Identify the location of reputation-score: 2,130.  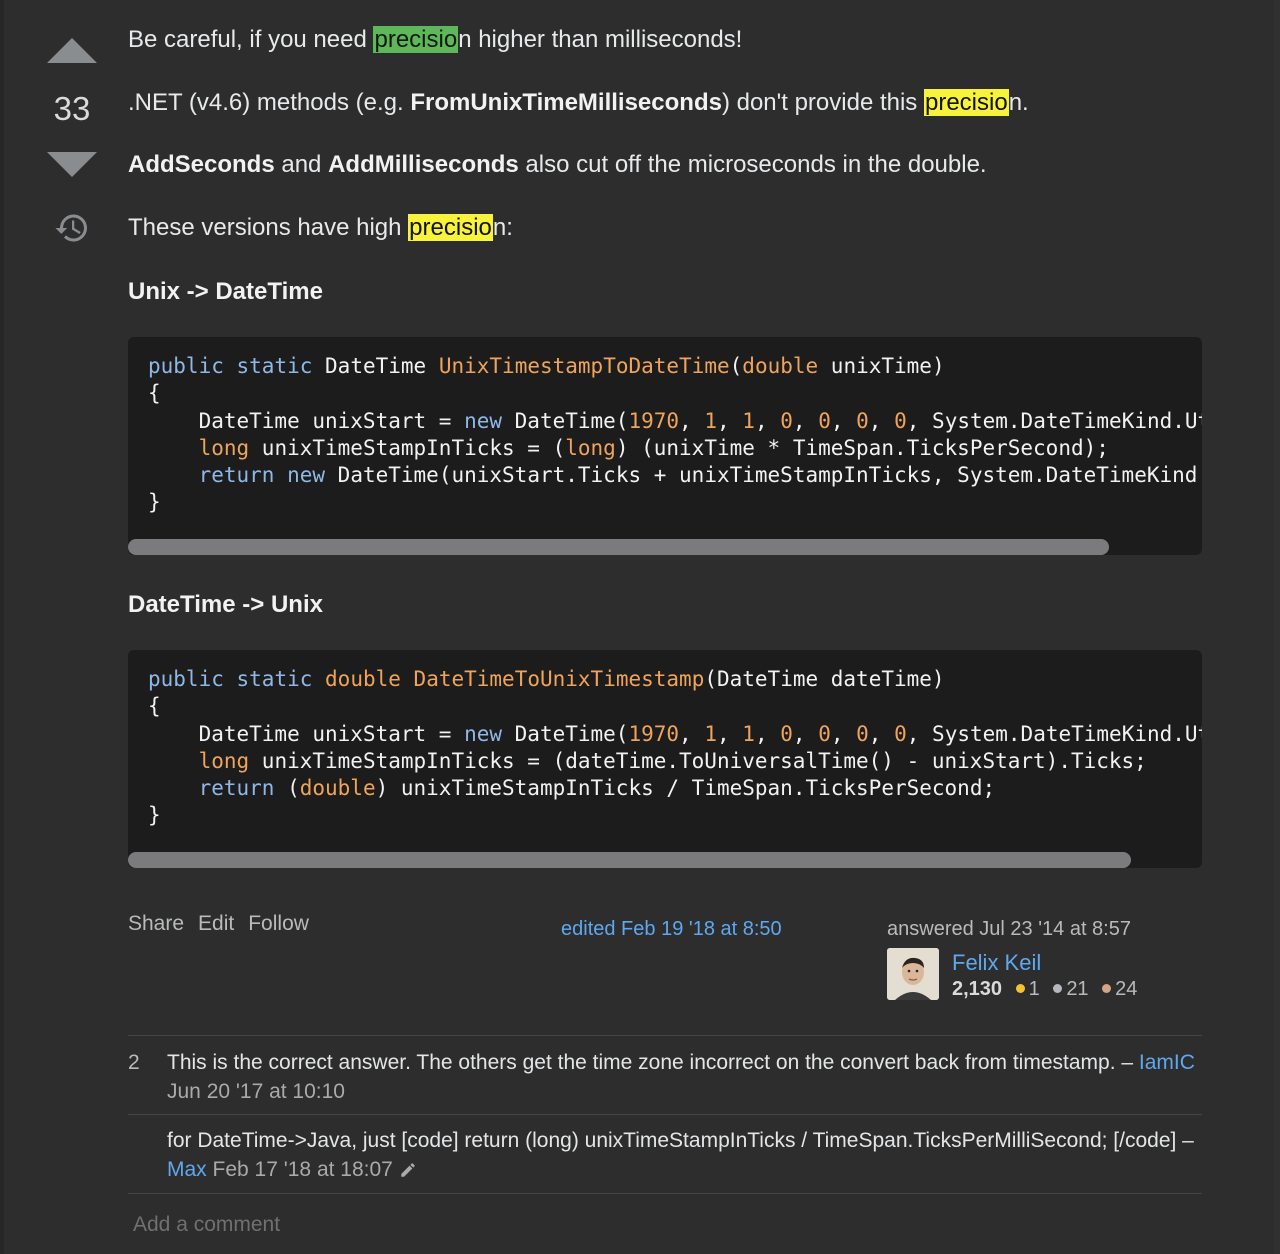
(977, 989).